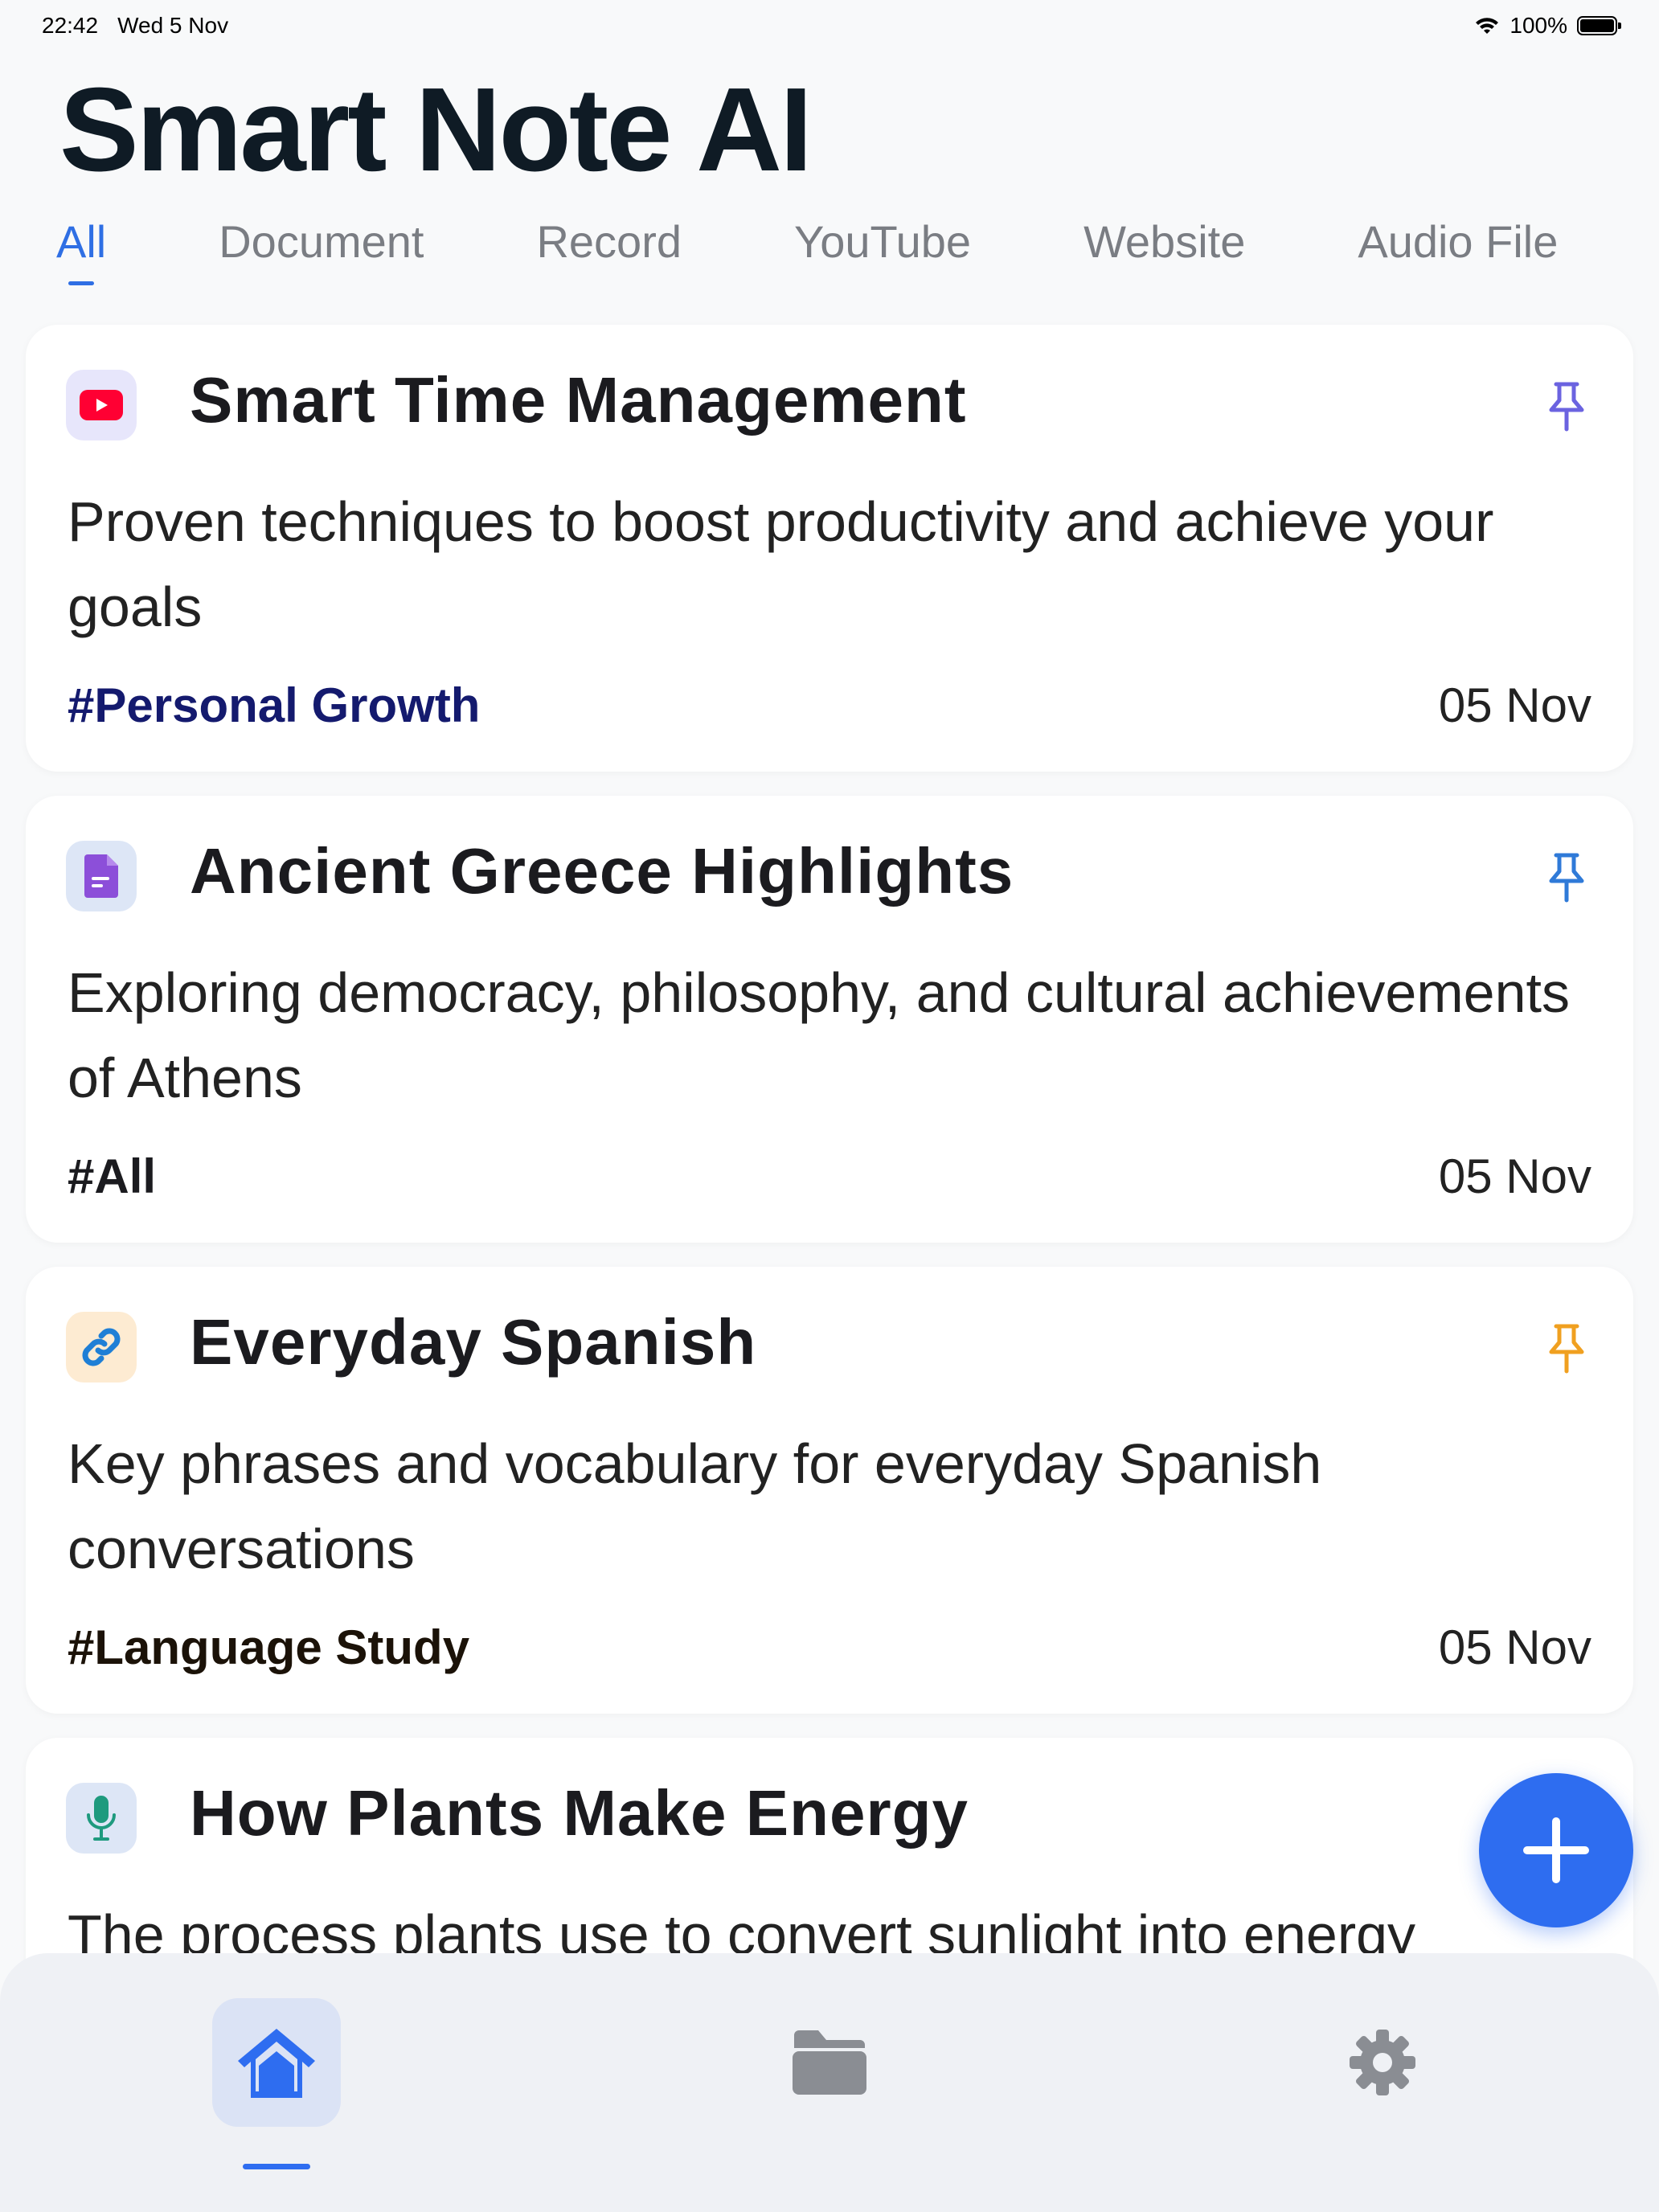 The image size is (1659, 2212). I want to click on nav-home, so click(276, 2062).